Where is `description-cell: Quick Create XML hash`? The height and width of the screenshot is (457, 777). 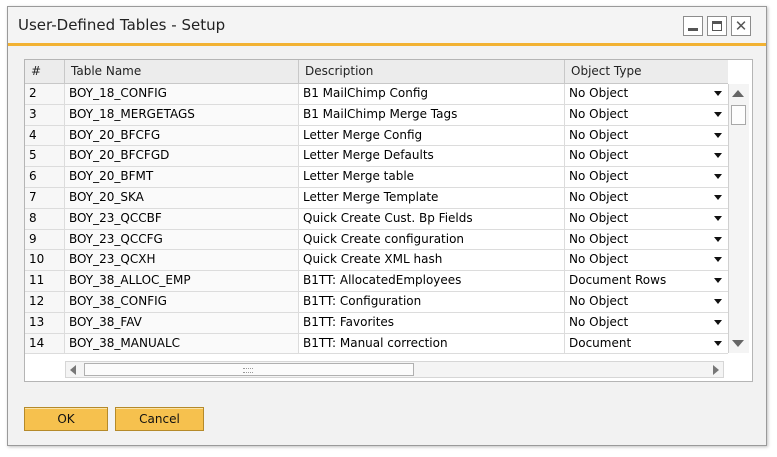
description-cell: Quick Create XML hash is located at coordinates (432, 260).